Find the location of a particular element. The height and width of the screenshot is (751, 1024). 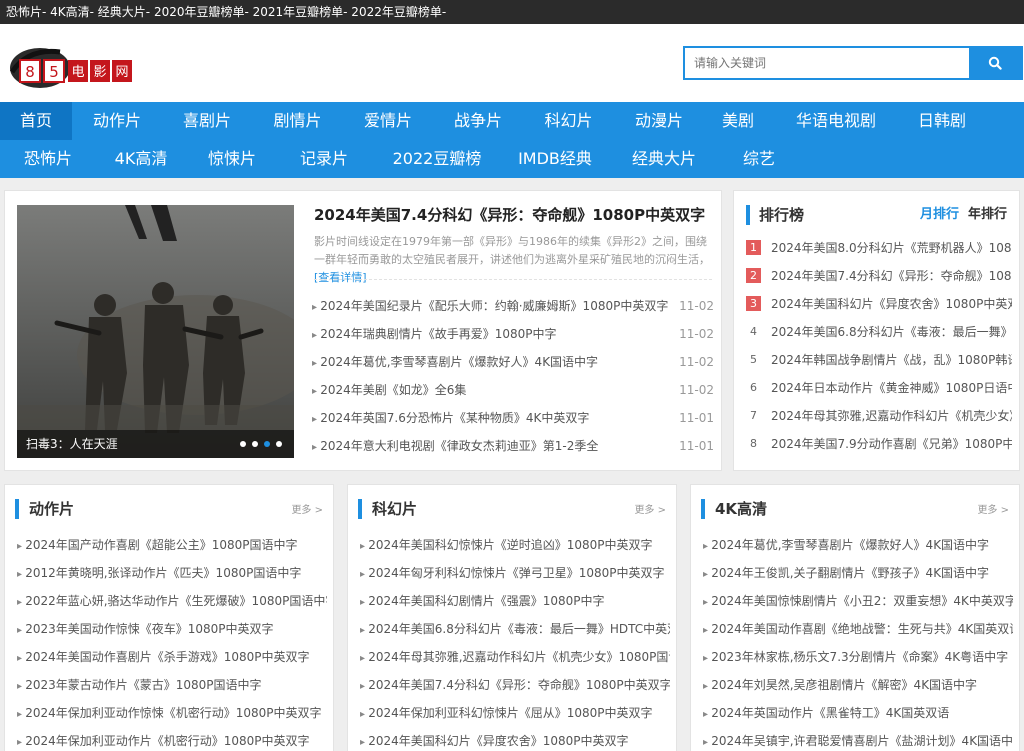

tab-yearly: 年排行 is located at coordinates (987, 215).